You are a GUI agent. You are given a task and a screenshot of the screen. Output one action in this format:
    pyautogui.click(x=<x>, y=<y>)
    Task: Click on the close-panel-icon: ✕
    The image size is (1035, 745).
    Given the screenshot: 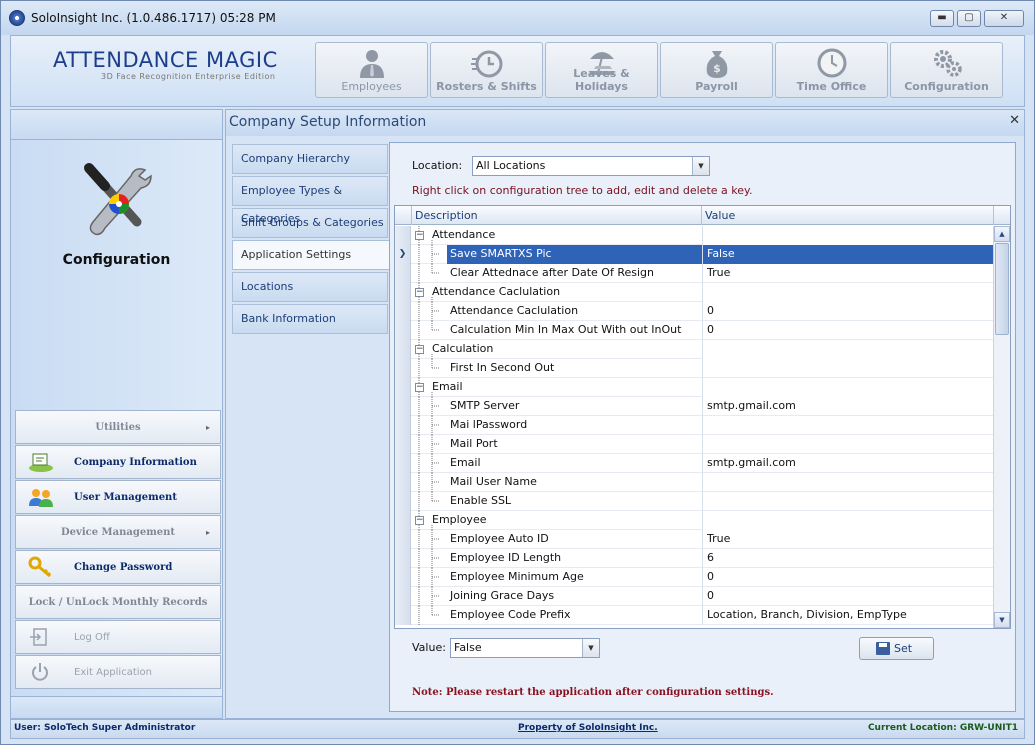 What is the action you would take?
    pyautogui.click(x=1014, y=120)
    